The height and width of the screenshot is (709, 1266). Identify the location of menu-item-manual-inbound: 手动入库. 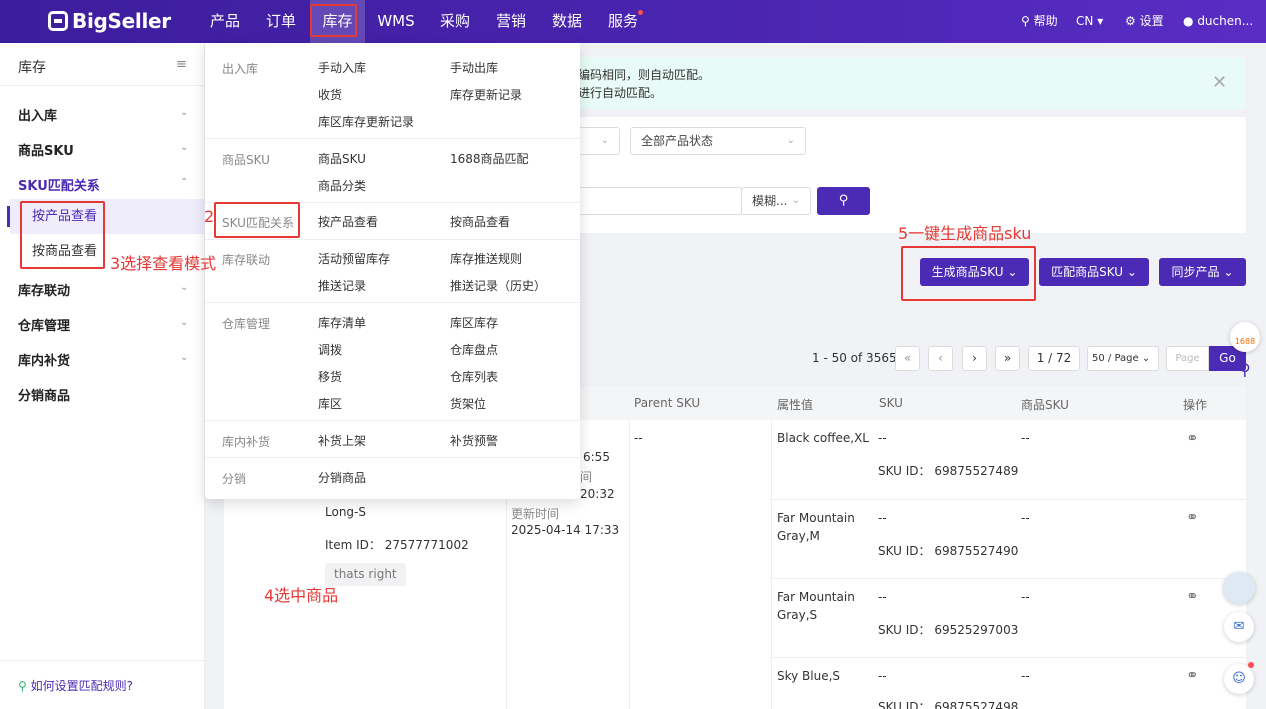
(342, 67).